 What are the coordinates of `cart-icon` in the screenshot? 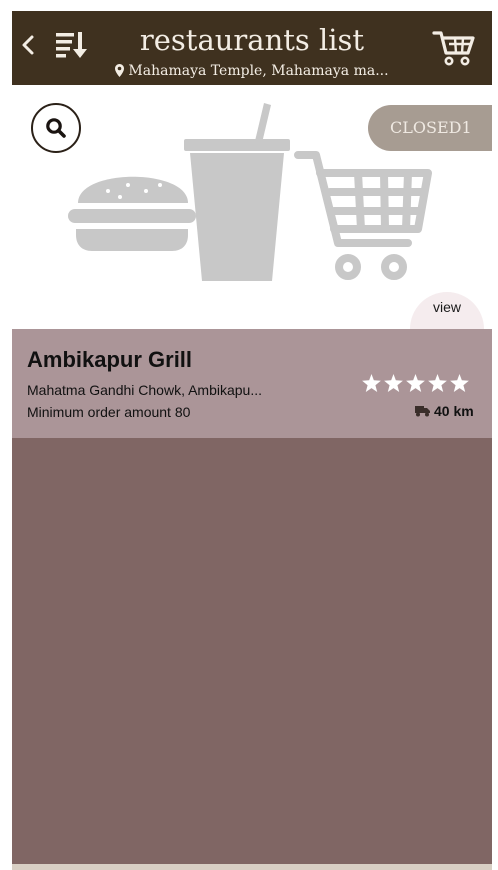 It's located at (453, 48).